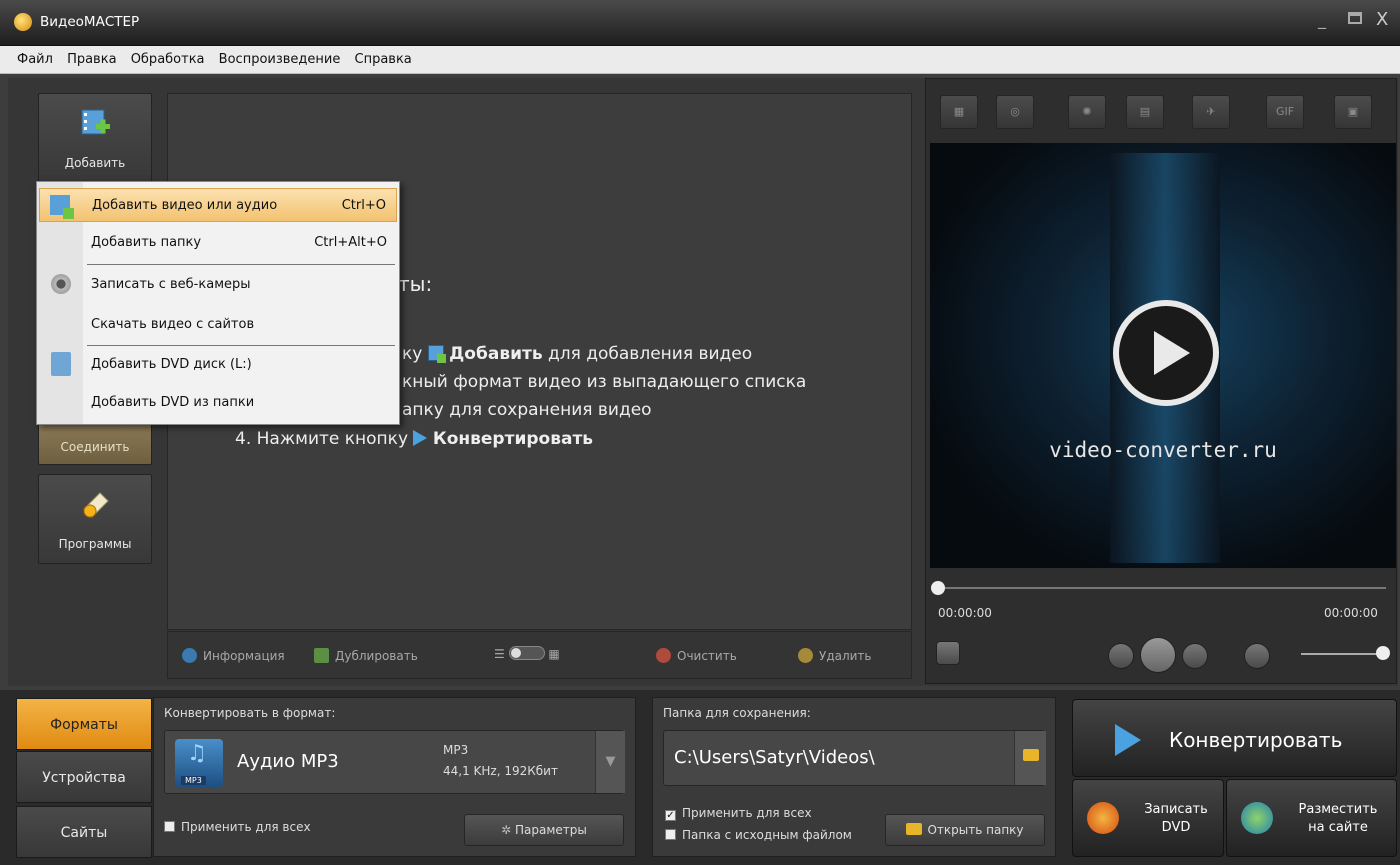 The image size is (1400, 865). I want to click on menu-processing: Обработка, so click(168, 56).